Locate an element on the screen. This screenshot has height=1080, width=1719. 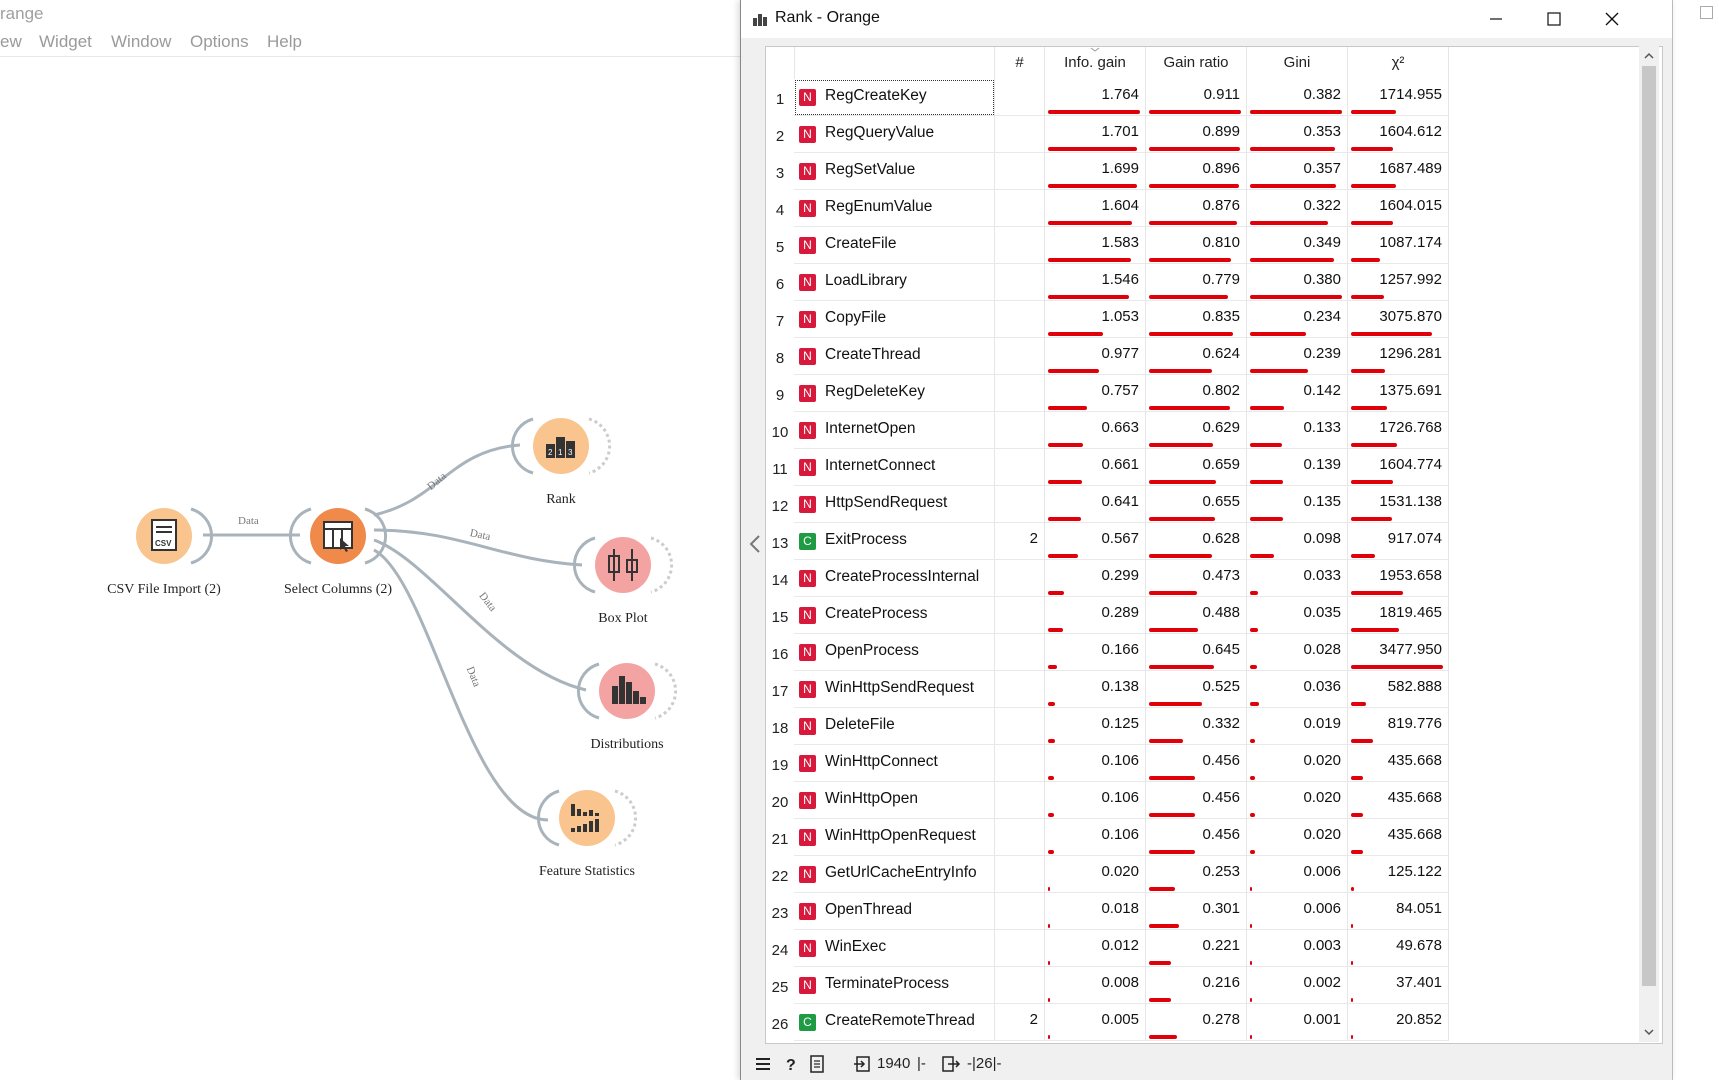
scroll-down-icon is located at coordinates (1649, 1032).